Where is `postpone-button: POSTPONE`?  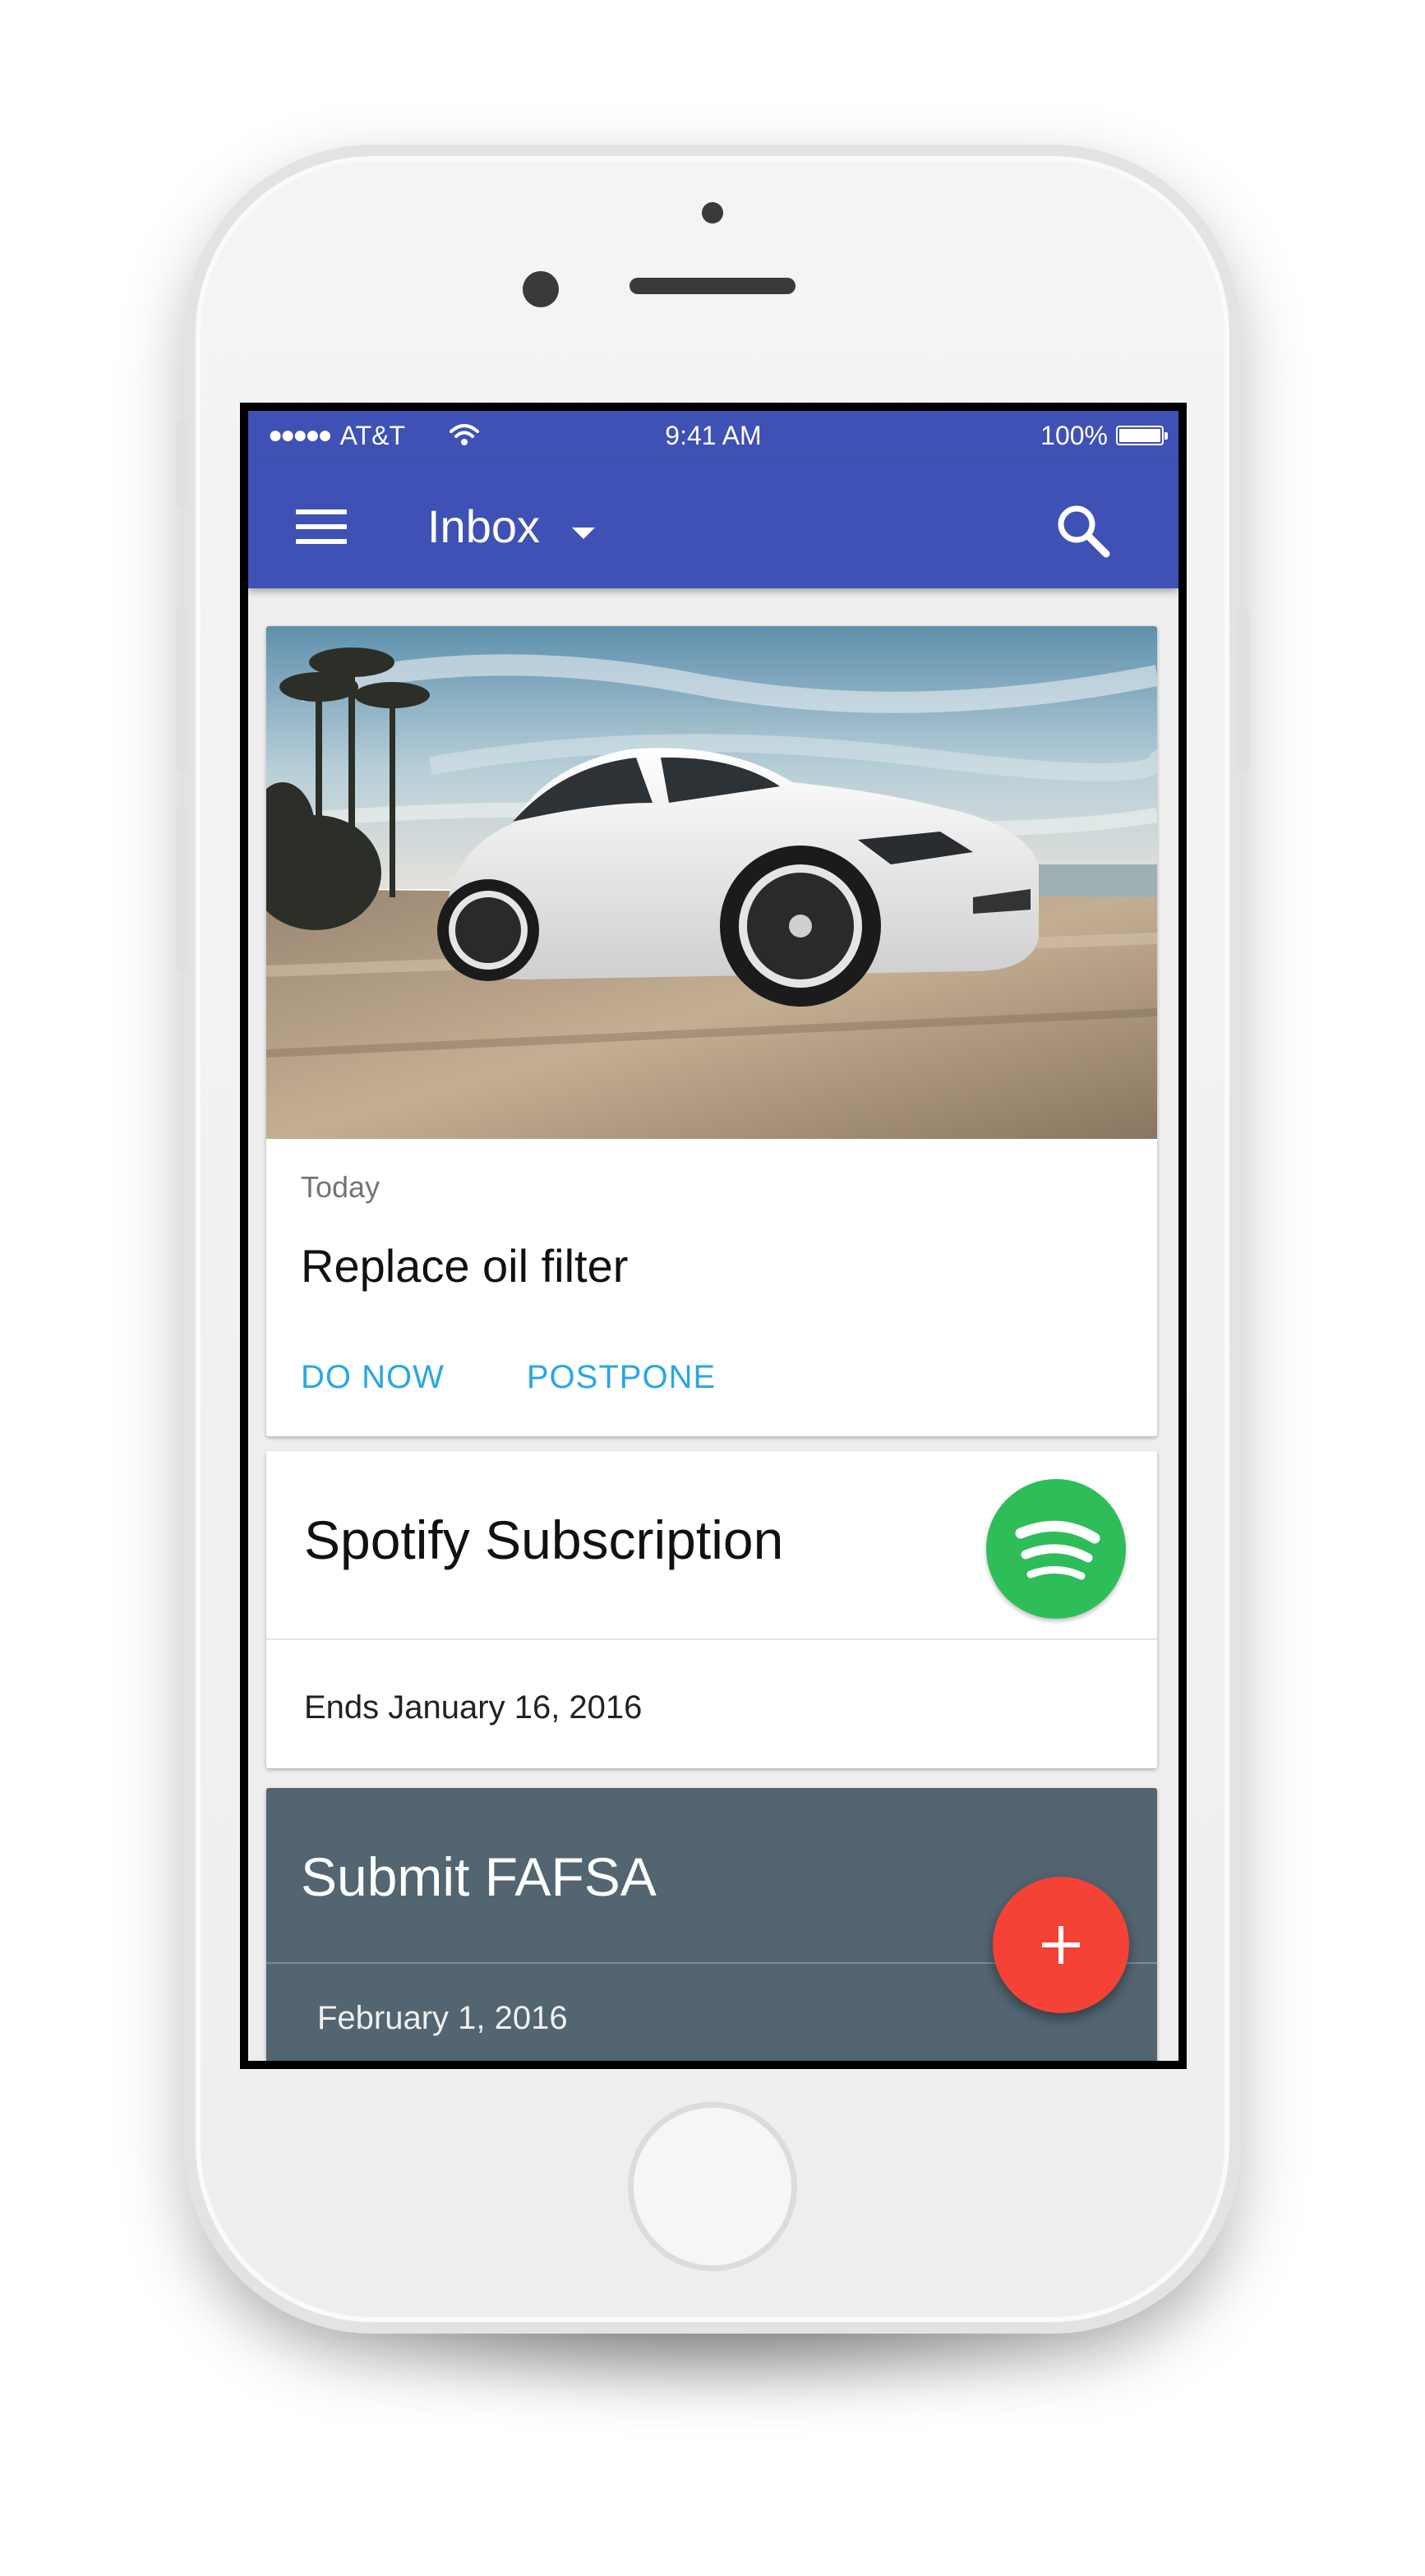 postpone-button: POSTPONE is located at coordinates (621, 1378).